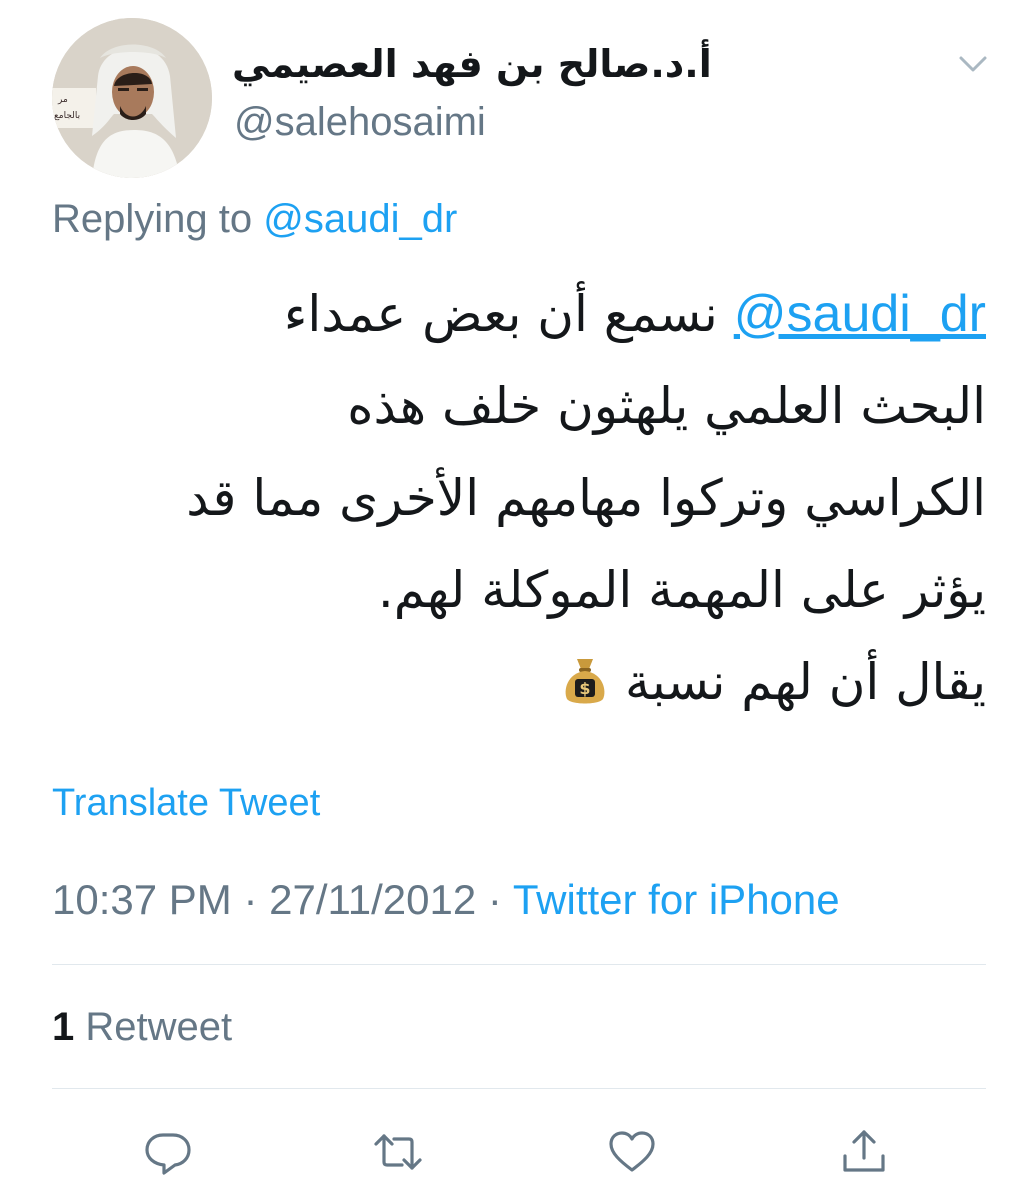 The width and height of the screenshot is (1036, 1200). I want to click on tweet-time: 10:37 PM, so click(142, 899).